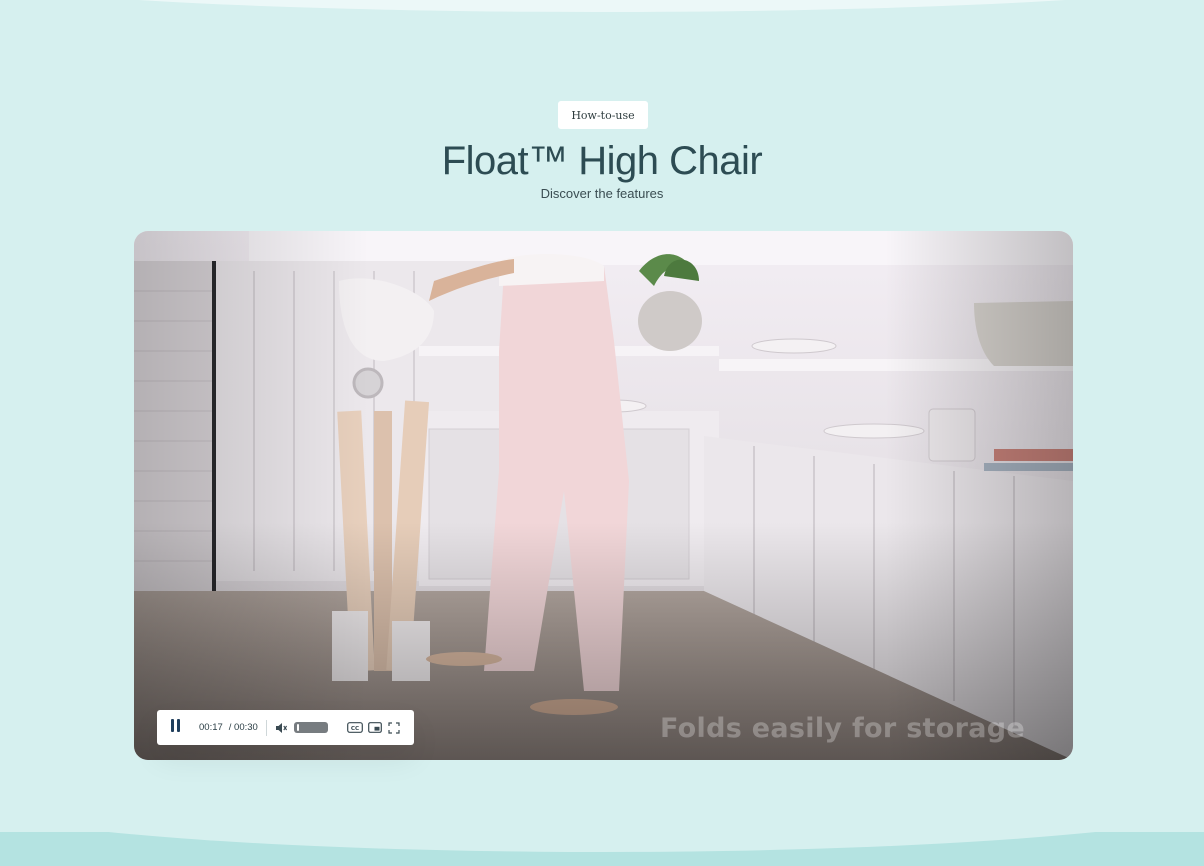  I want to click on fullscreen-icon, so click(394, 727).